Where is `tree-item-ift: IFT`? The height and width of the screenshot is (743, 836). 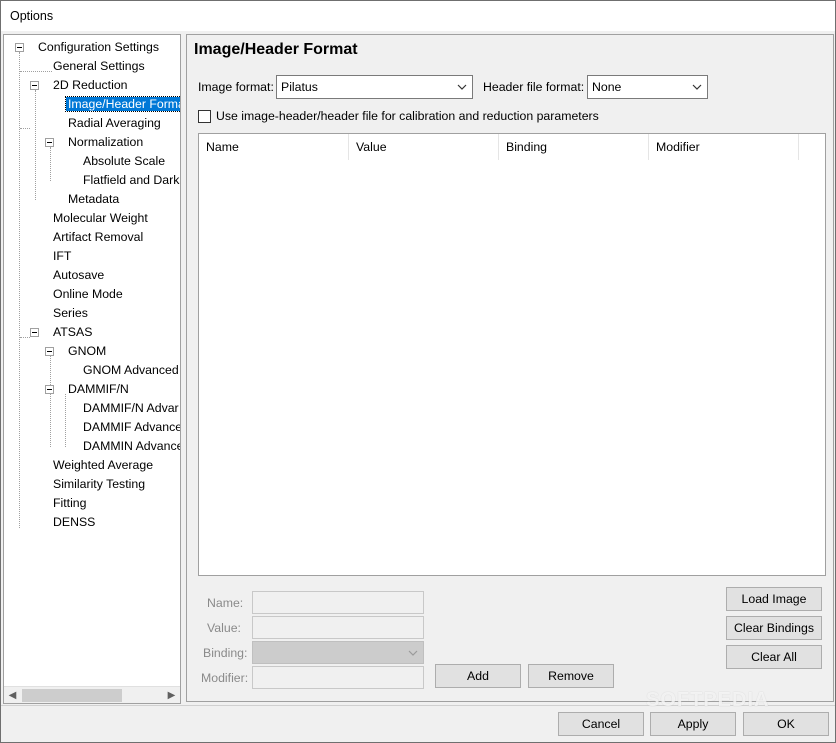
tree-item-ift: IFT is located at coordinates (62, 256).